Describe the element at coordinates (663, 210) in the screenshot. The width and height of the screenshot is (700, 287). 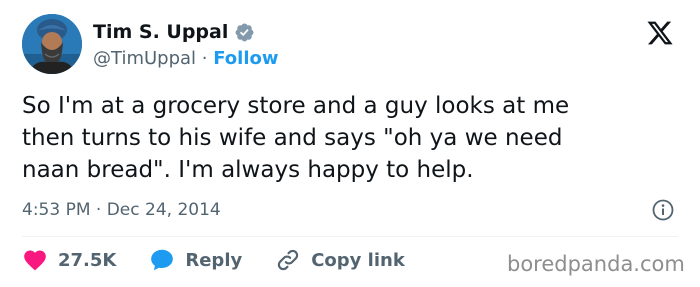
I see `info-icon` at that location.